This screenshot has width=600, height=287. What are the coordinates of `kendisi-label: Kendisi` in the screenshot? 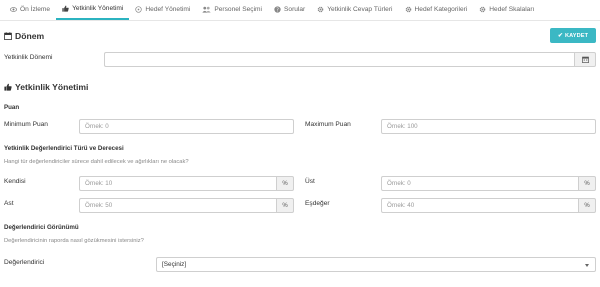 It's located at (15, 181).